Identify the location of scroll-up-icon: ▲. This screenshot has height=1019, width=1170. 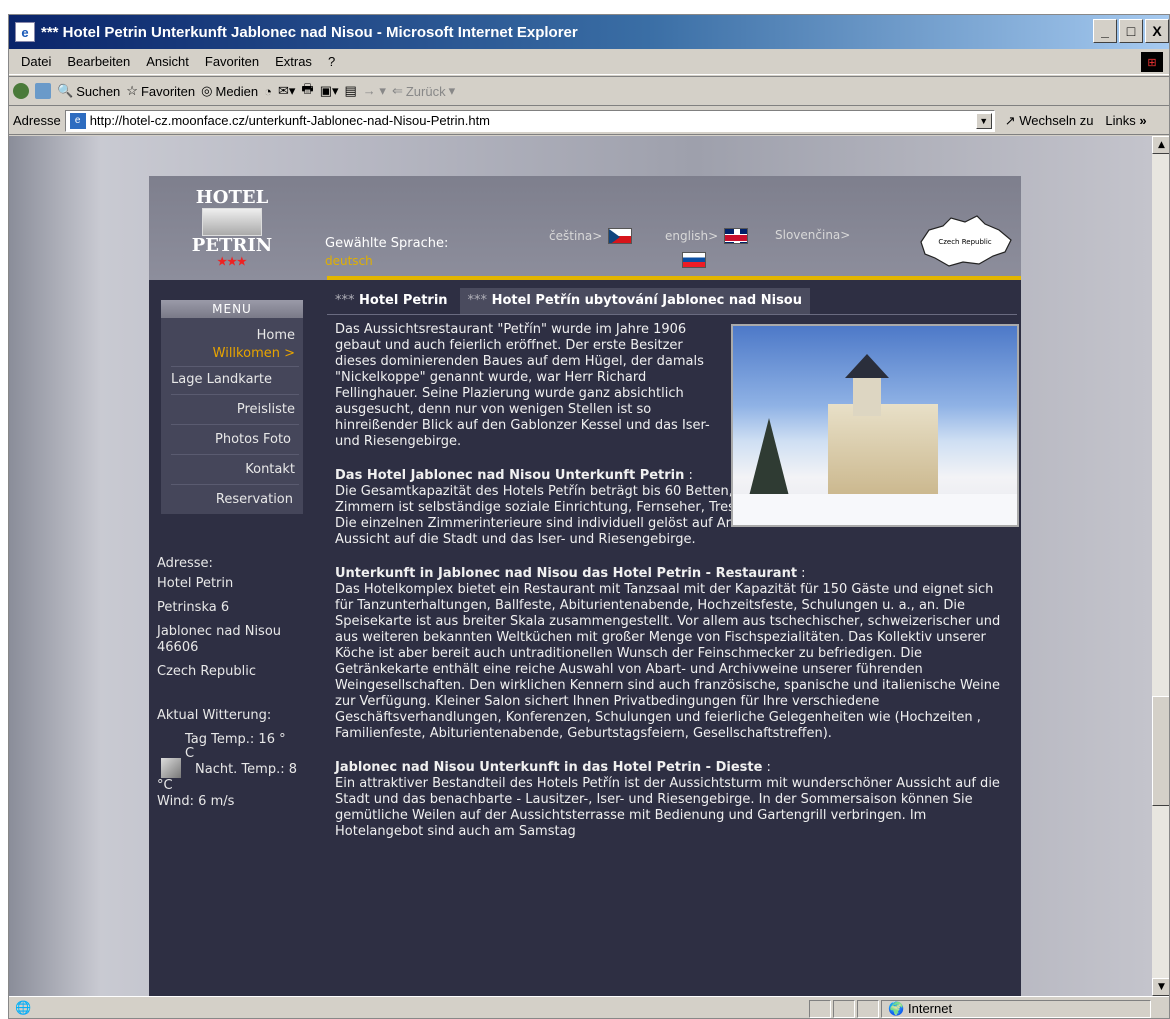
(1160, 145).